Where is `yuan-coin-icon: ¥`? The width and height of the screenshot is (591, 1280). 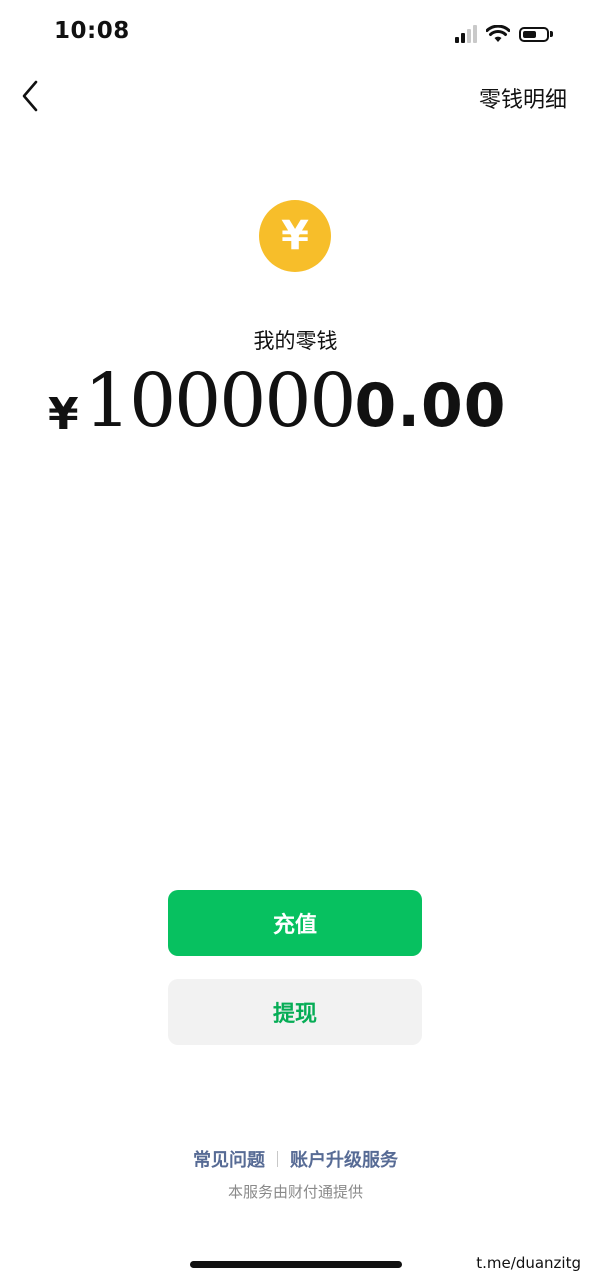 yuan-coin-icon: ¥ is located at coordinates (295, 236).